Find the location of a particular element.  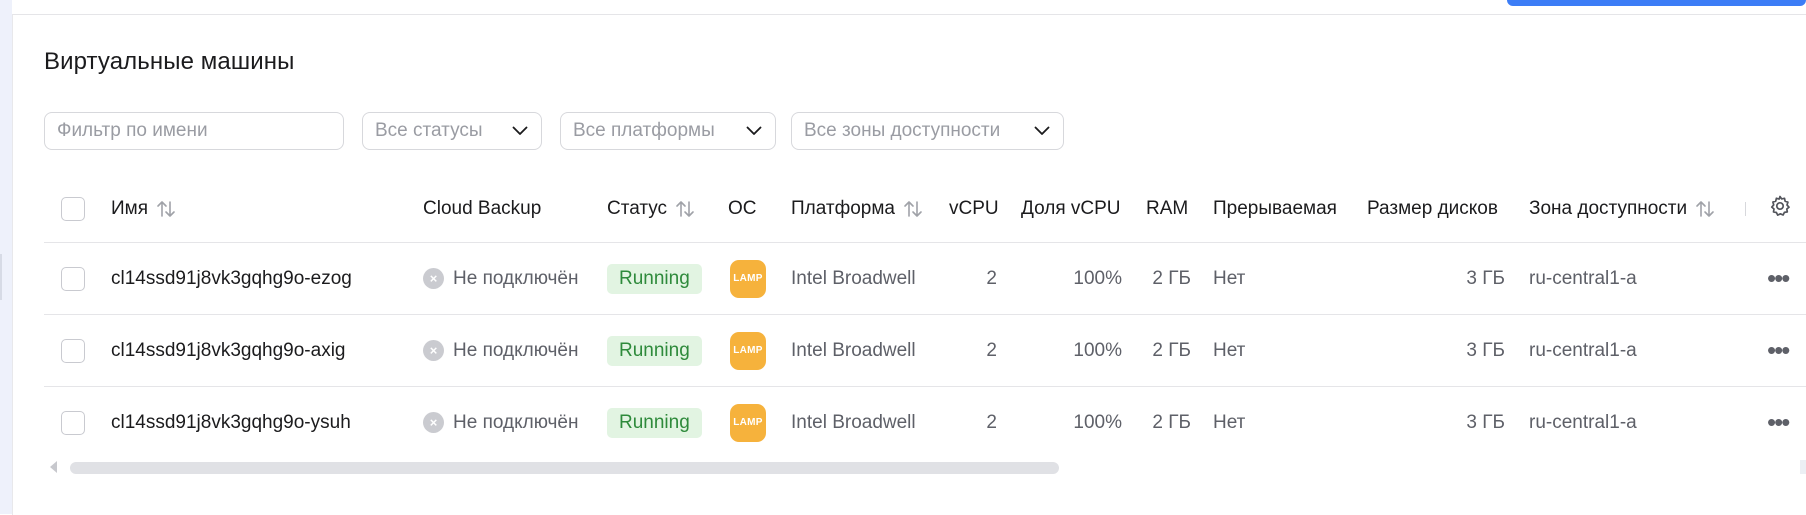

column-header-label: Статус is located at coordinates (637, 208).